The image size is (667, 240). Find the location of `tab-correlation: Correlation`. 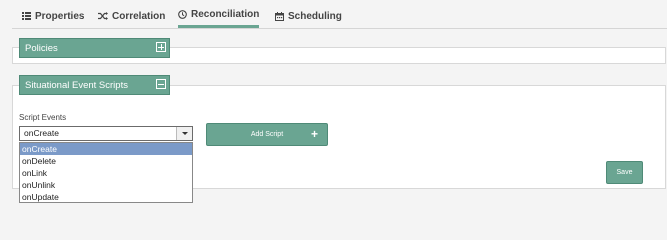

tab-correlation: Correlation is located at coordinates (131, 16).